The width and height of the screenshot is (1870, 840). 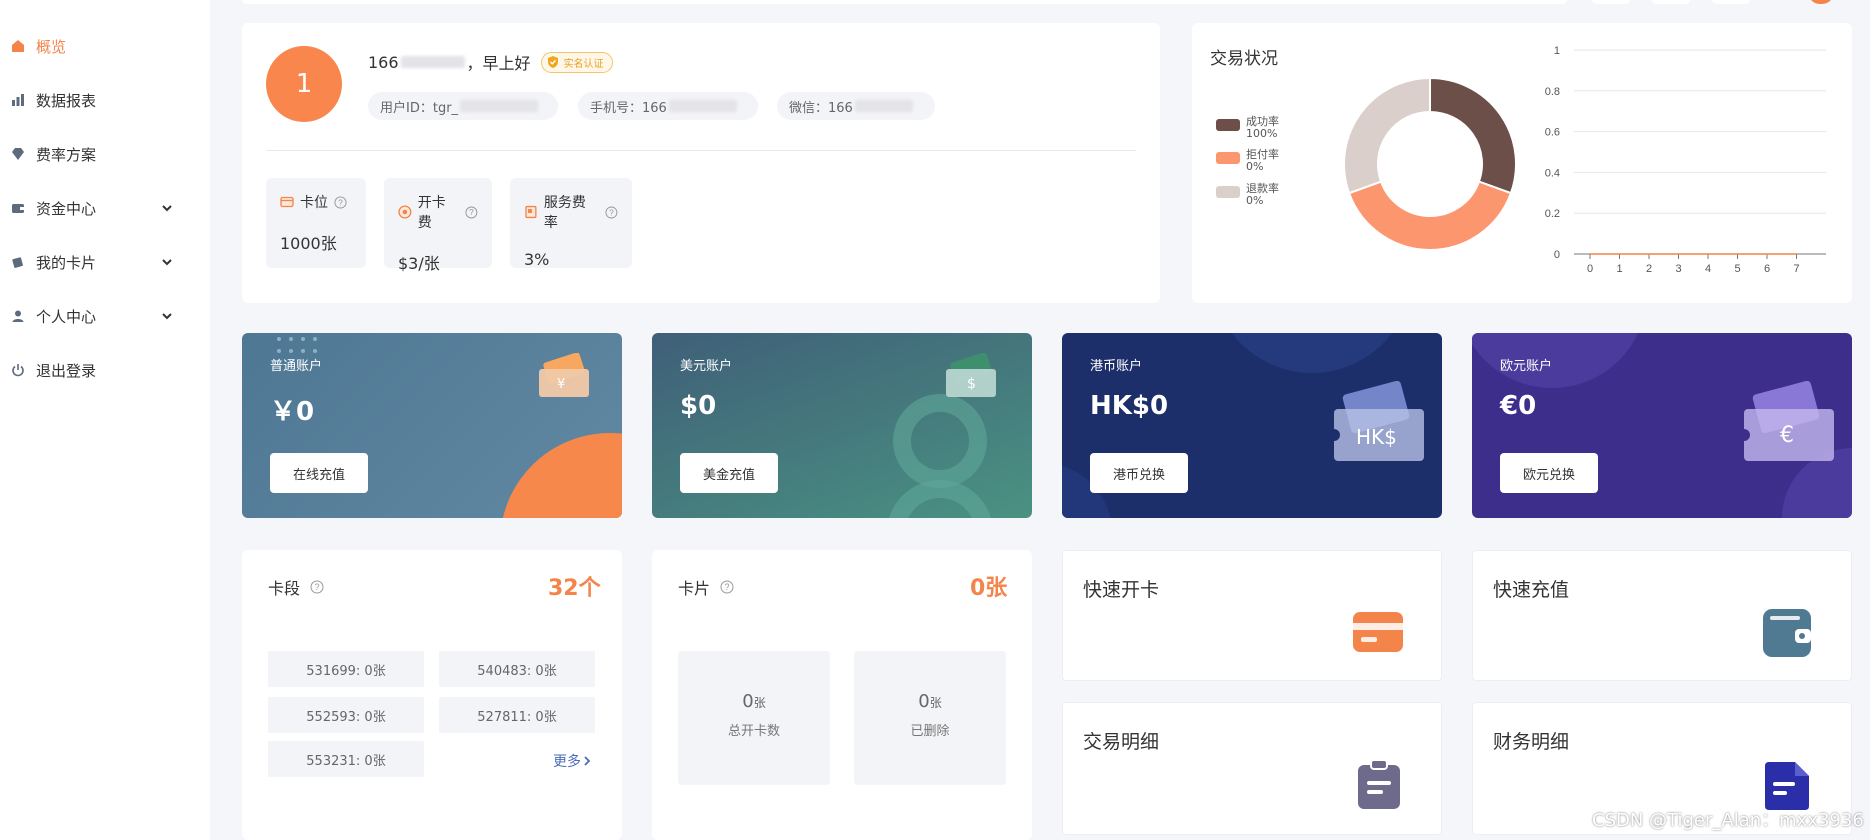 What do you see at coordinates (1552, 173) in the screenshot?
I see `y-tick-label: 0.4` at bounding box center [1552, 173].